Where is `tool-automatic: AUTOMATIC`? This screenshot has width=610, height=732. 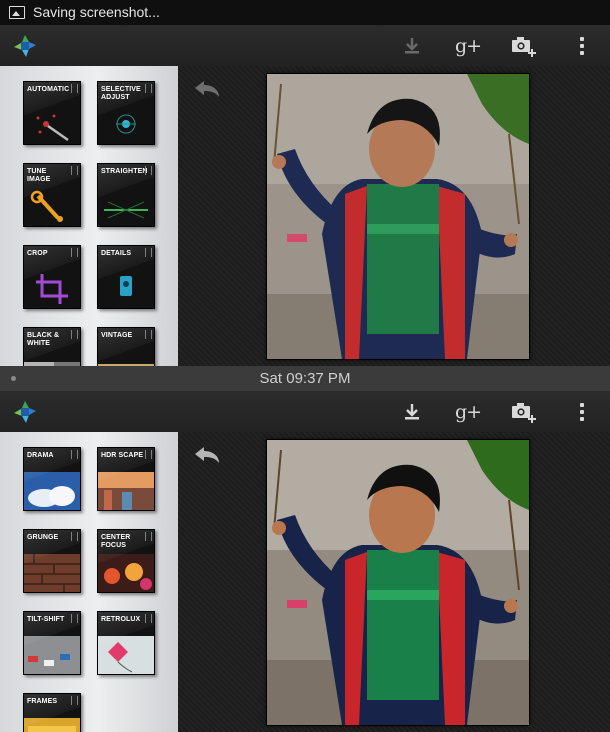 tool-automatic: AUTOMATIC is located at coordinates (52, 113).